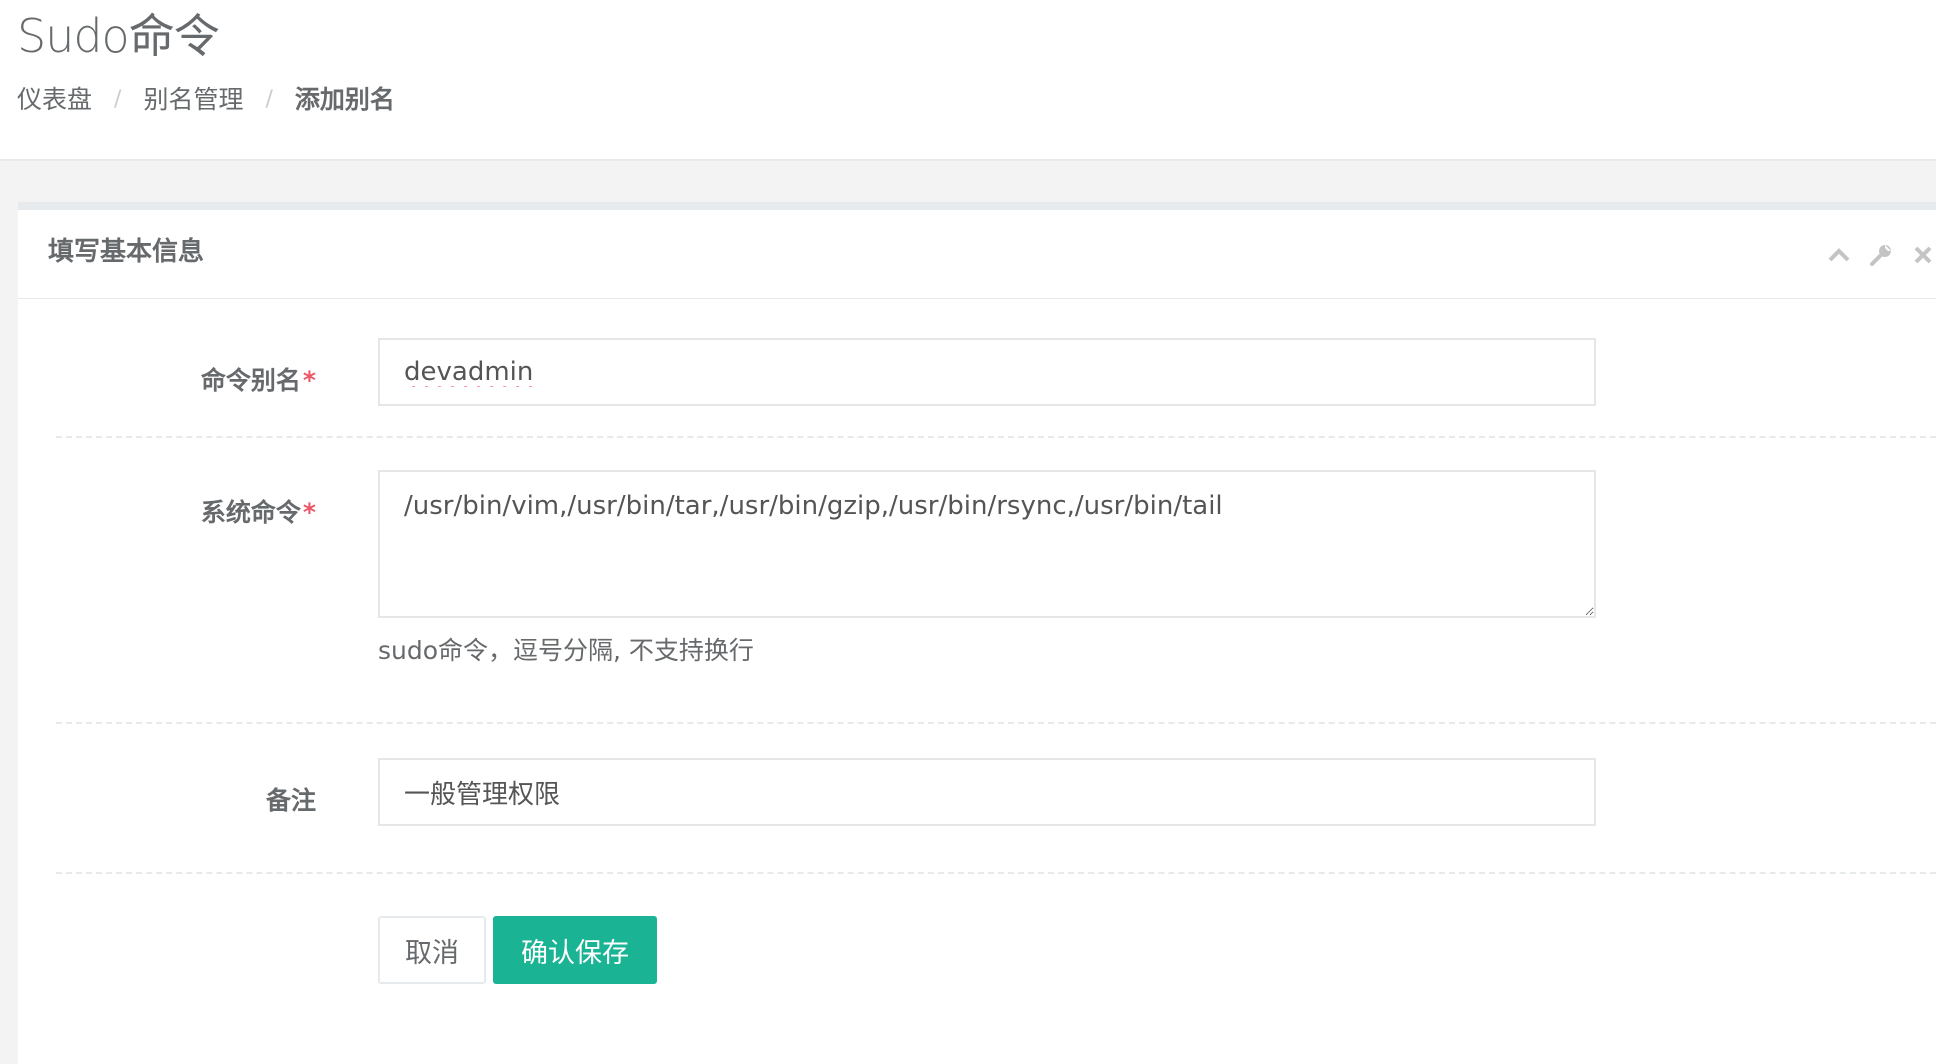  I want to click on panel-tools, so click(1873, 255).